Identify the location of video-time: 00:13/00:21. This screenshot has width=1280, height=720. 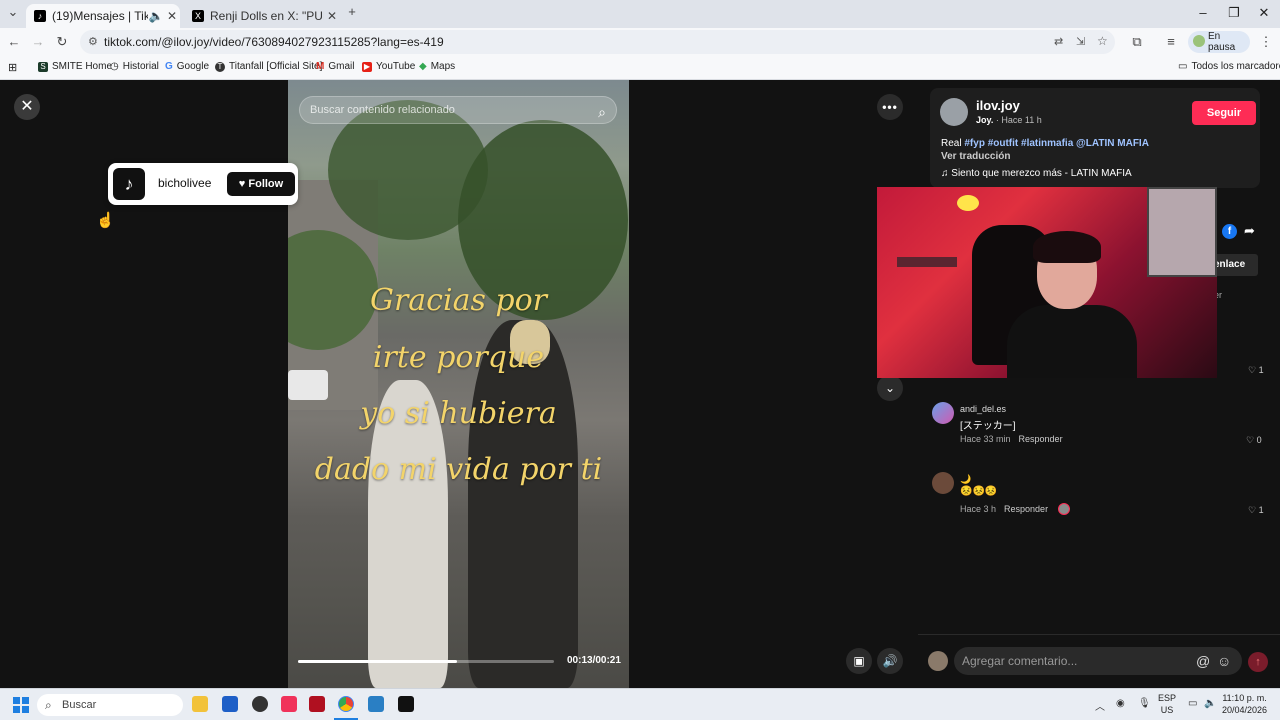
(594, 660).